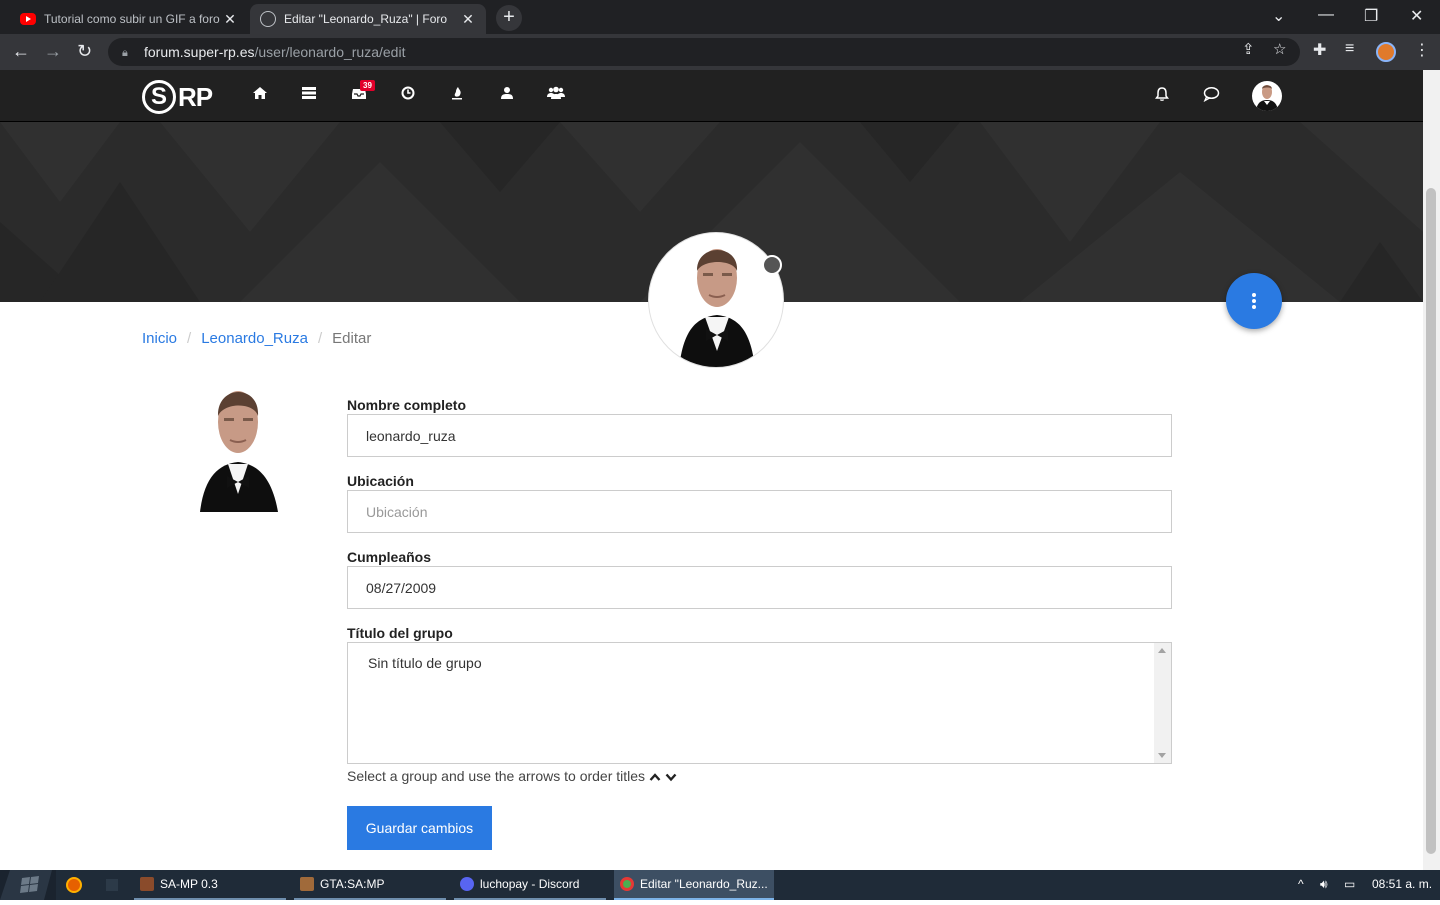  Describe the element at coordinates (112, 885) in the screenshot. I see `app-icon` at that location.